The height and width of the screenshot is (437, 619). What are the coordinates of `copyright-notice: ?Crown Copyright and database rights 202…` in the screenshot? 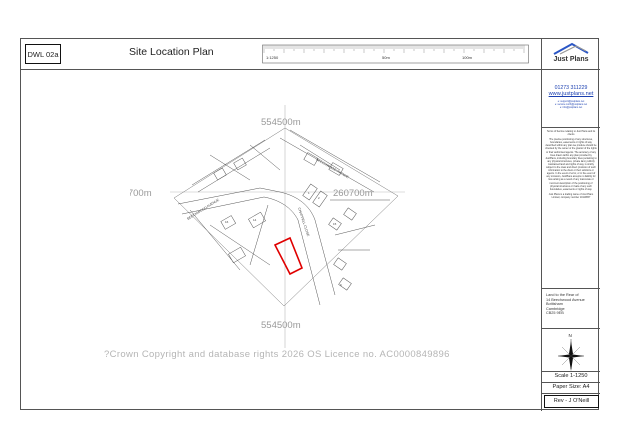 It's located at (277, 354).